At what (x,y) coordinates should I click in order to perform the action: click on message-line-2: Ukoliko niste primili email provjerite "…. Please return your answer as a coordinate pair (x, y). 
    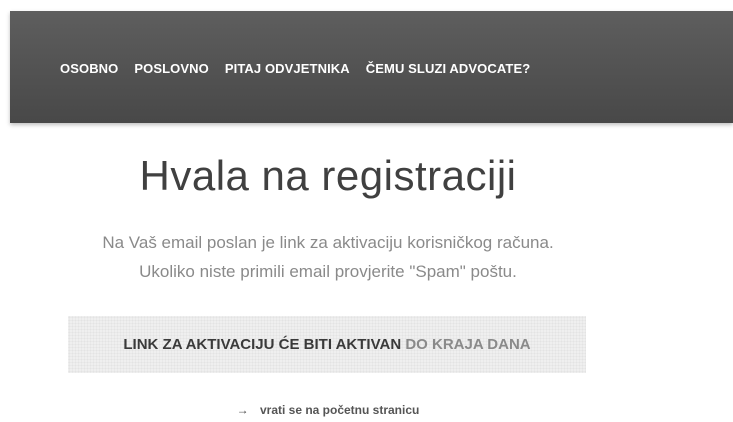
    Looking at the image, I should click on (328, 271).